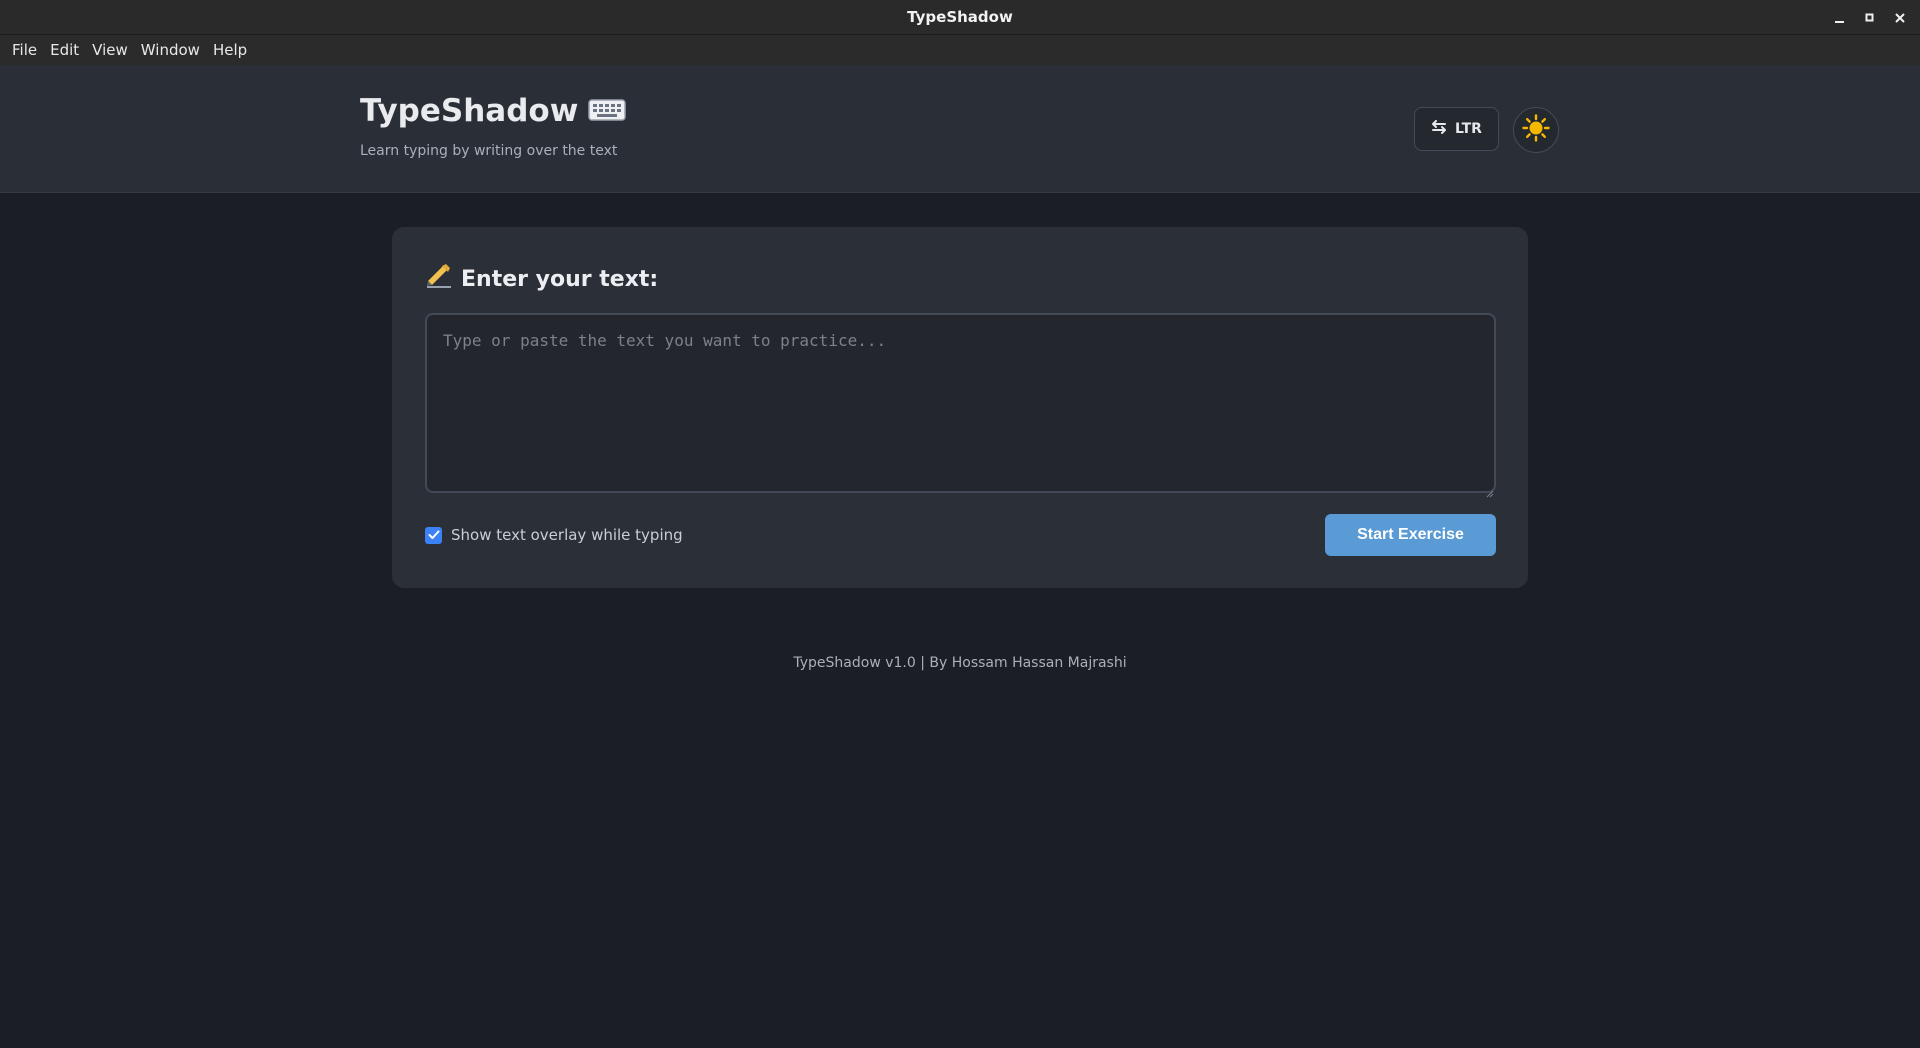 The width and height of the screenshot is (1920, 1048). I want to click on text-direction-button: LTR, so click(1456, 129).